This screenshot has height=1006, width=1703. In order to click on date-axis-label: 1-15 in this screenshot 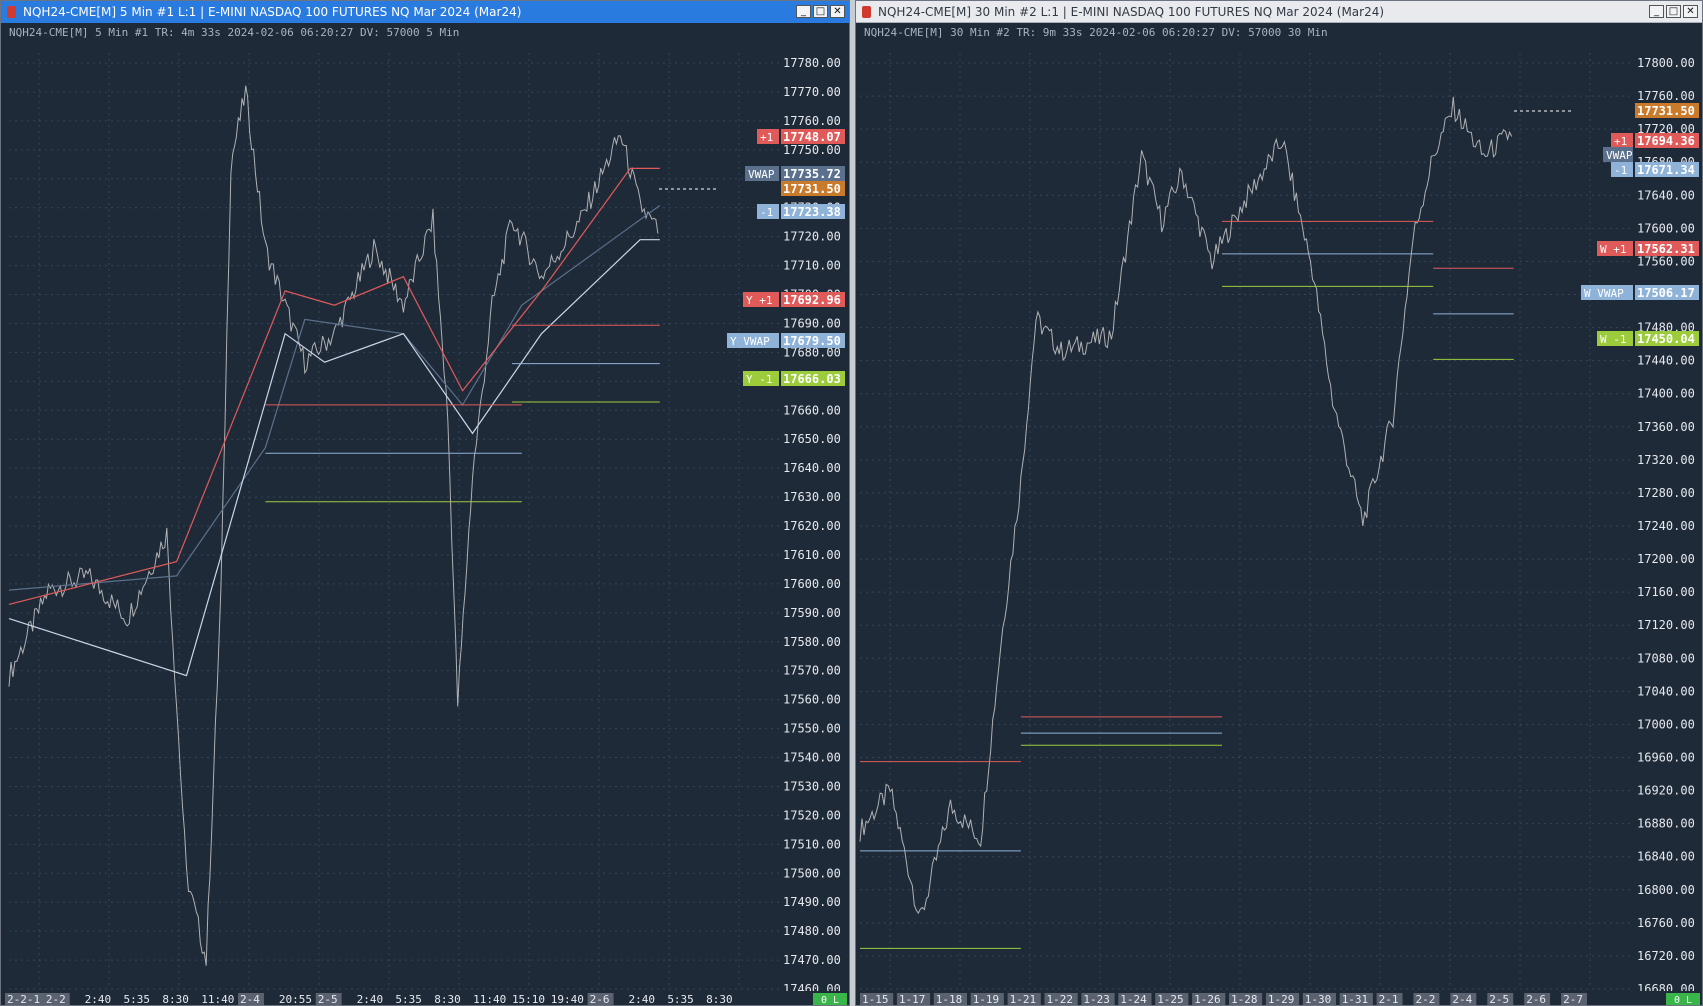, I will do `click(875, 999)`.